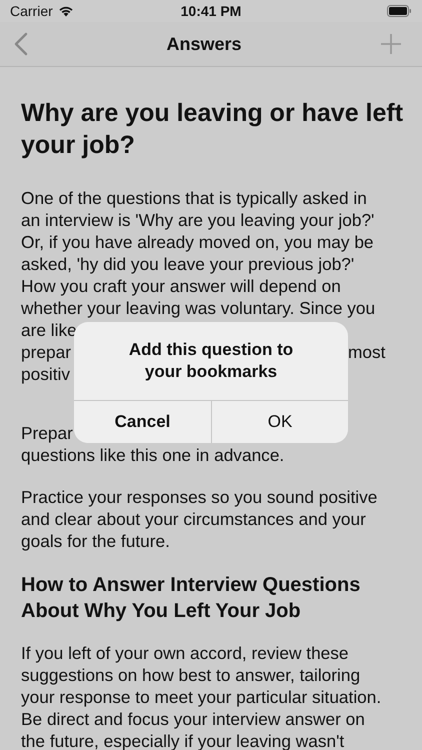  What do you see at coordinates (161, 611) in the screenshot?
I see `section-heading: About Why You Left Your Job` at bounding box center [161, 611].